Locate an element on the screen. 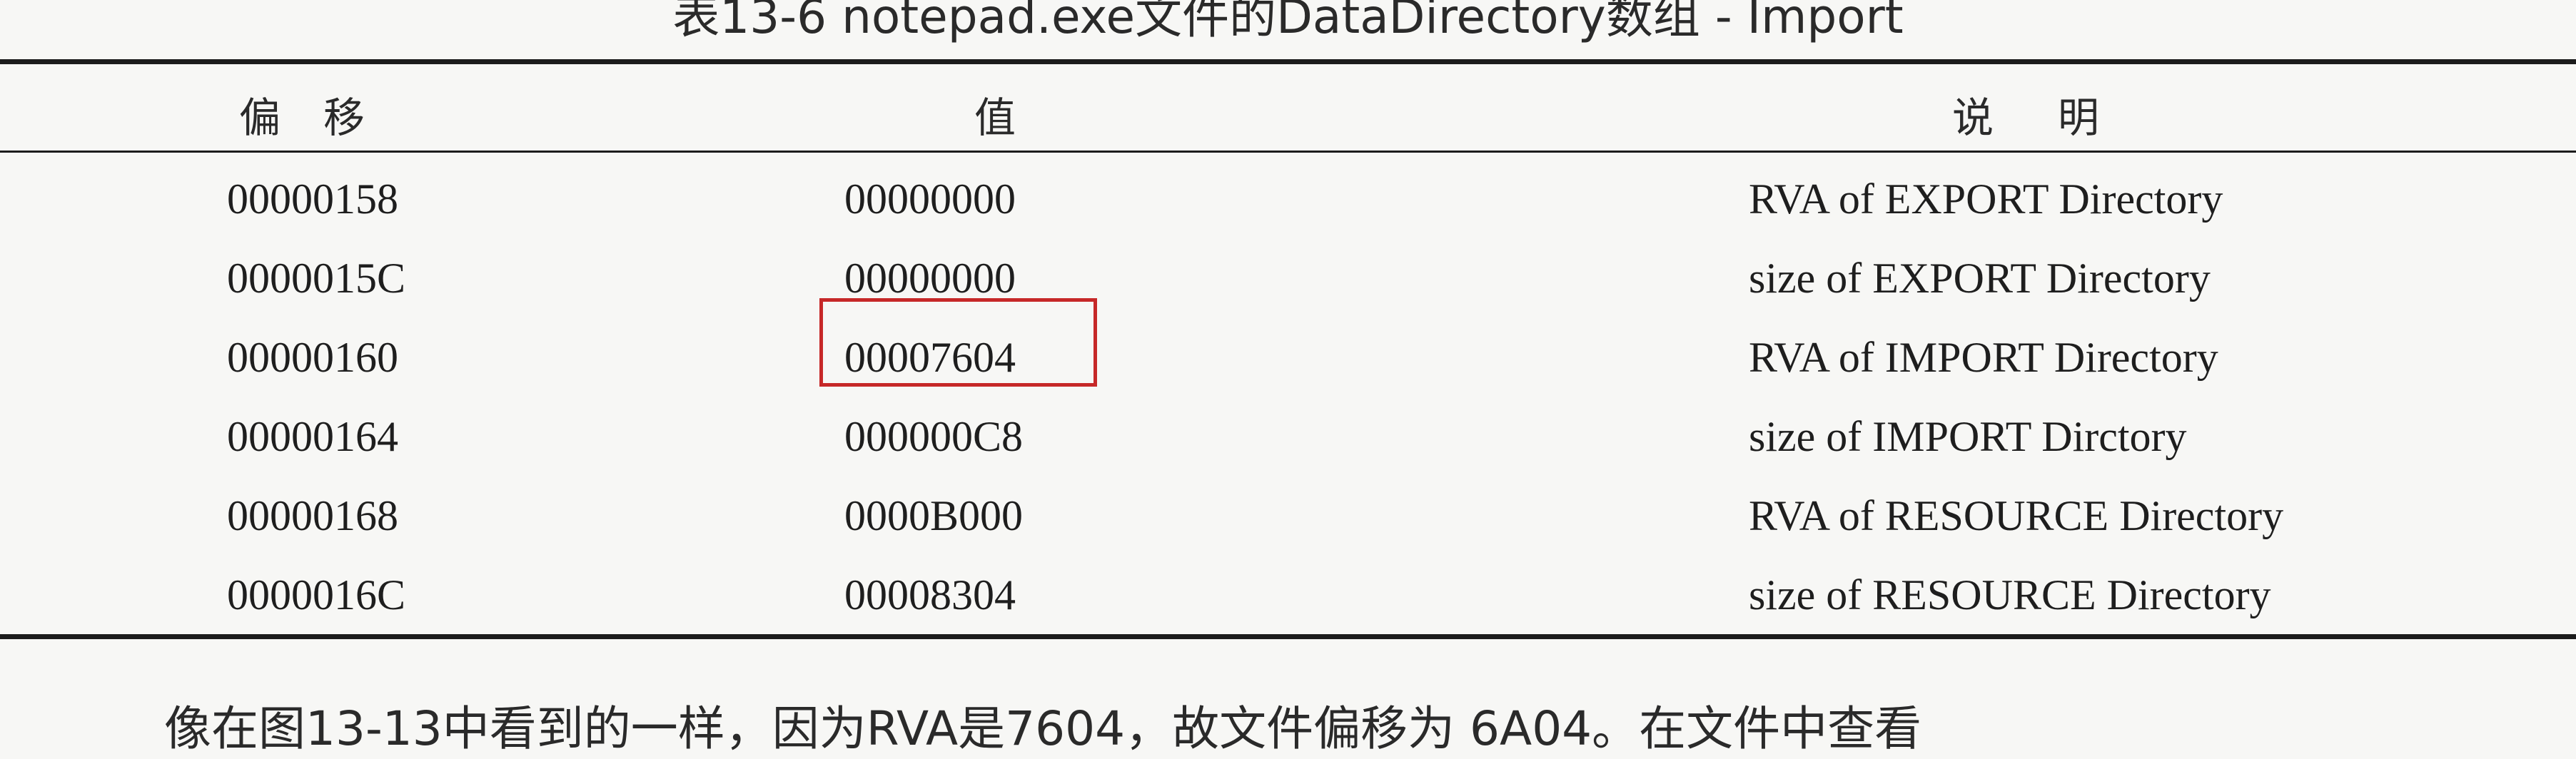 Image resolution: width=2576 pixels, height=759 pixels. header-offset: 偏移 is located at coordinates (323, 117).